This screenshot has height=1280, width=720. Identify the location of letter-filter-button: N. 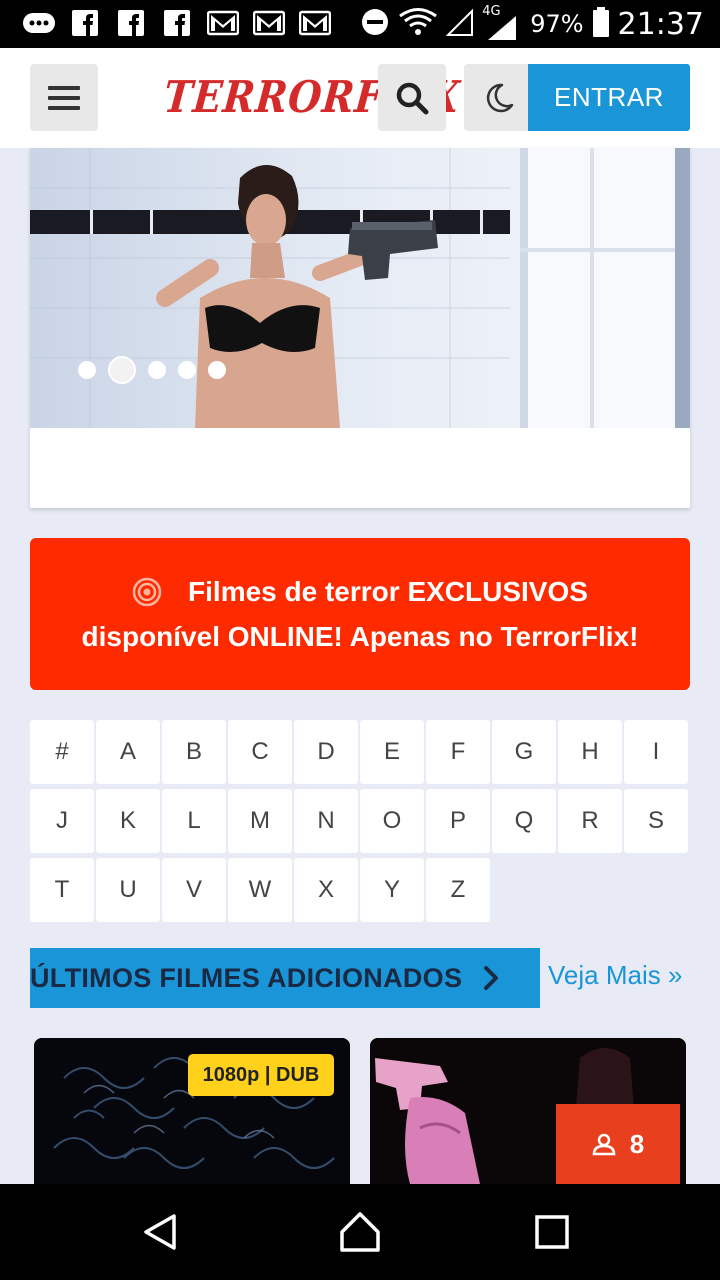
(326, 821).